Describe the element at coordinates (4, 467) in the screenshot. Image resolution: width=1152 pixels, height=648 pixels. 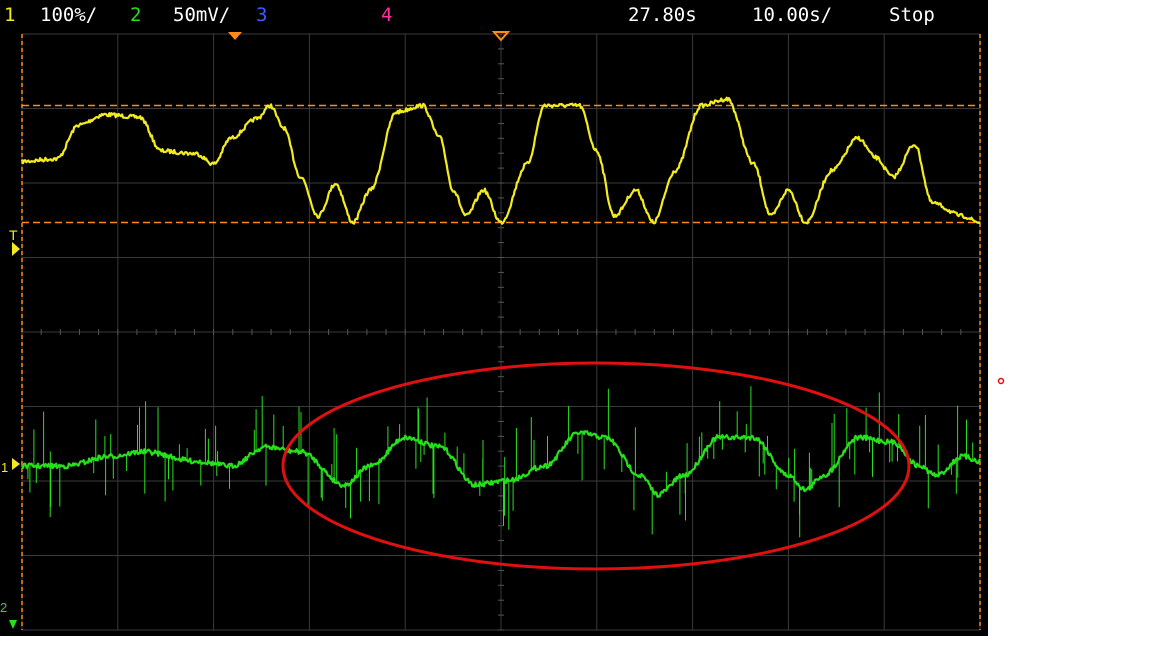
I see `ch1-ground-label: 1` at that location.